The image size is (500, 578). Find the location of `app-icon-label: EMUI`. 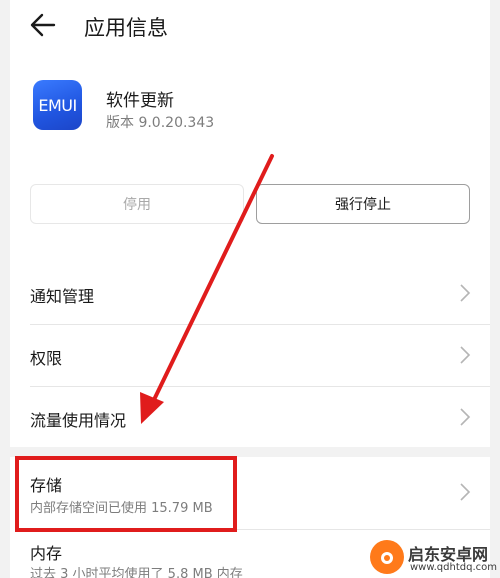

app-icon-label: EMUI is located at coordinates (57, 105).